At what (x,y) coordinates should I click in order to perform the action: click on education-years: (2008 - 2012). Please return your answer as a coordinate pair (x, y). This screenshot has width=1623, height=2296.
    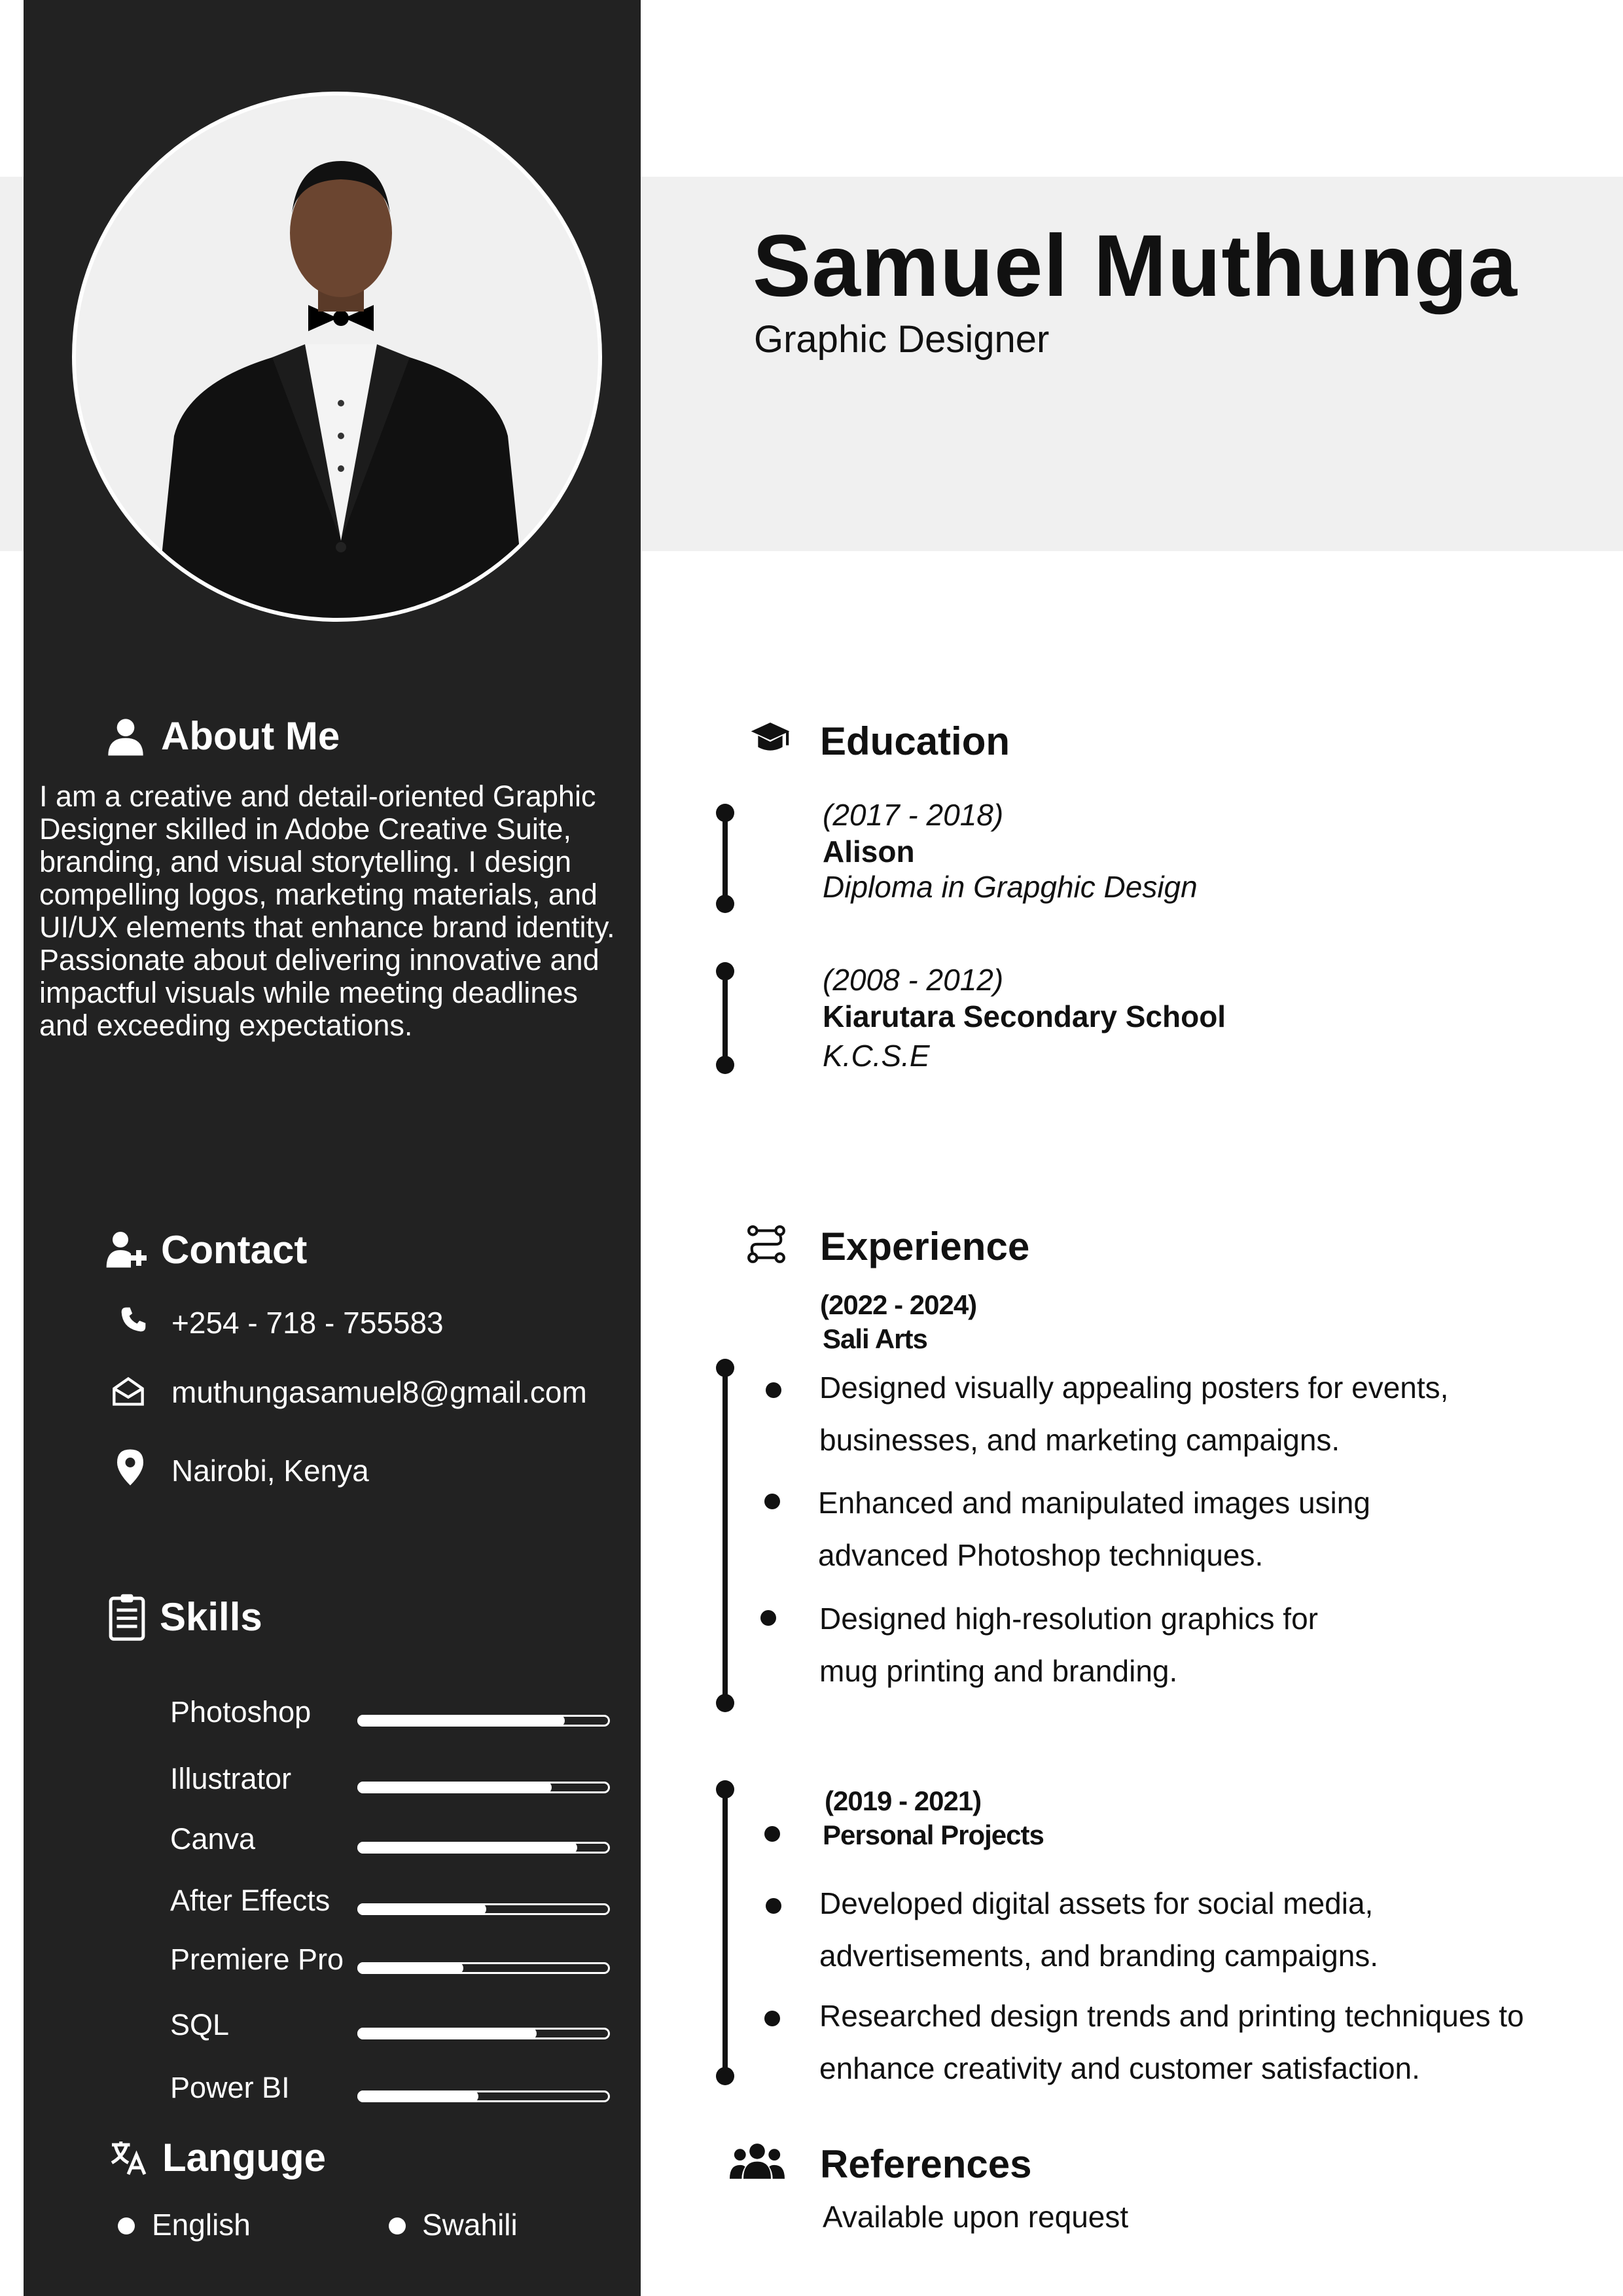
    Looking at the image, I should click on (913, 980).